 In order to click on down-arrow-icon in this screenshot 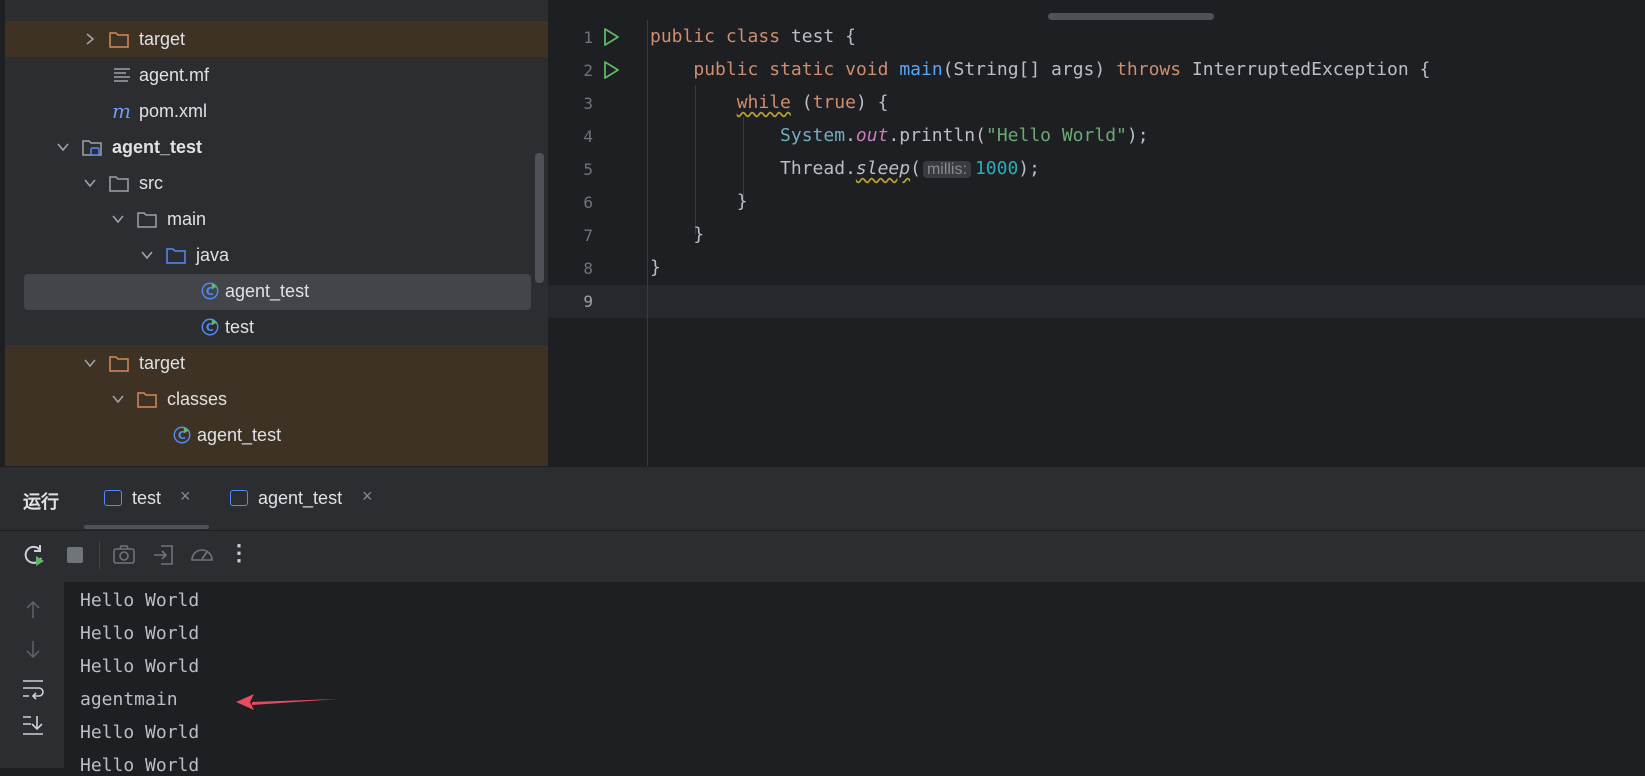, I will do `click(33, 649)`.